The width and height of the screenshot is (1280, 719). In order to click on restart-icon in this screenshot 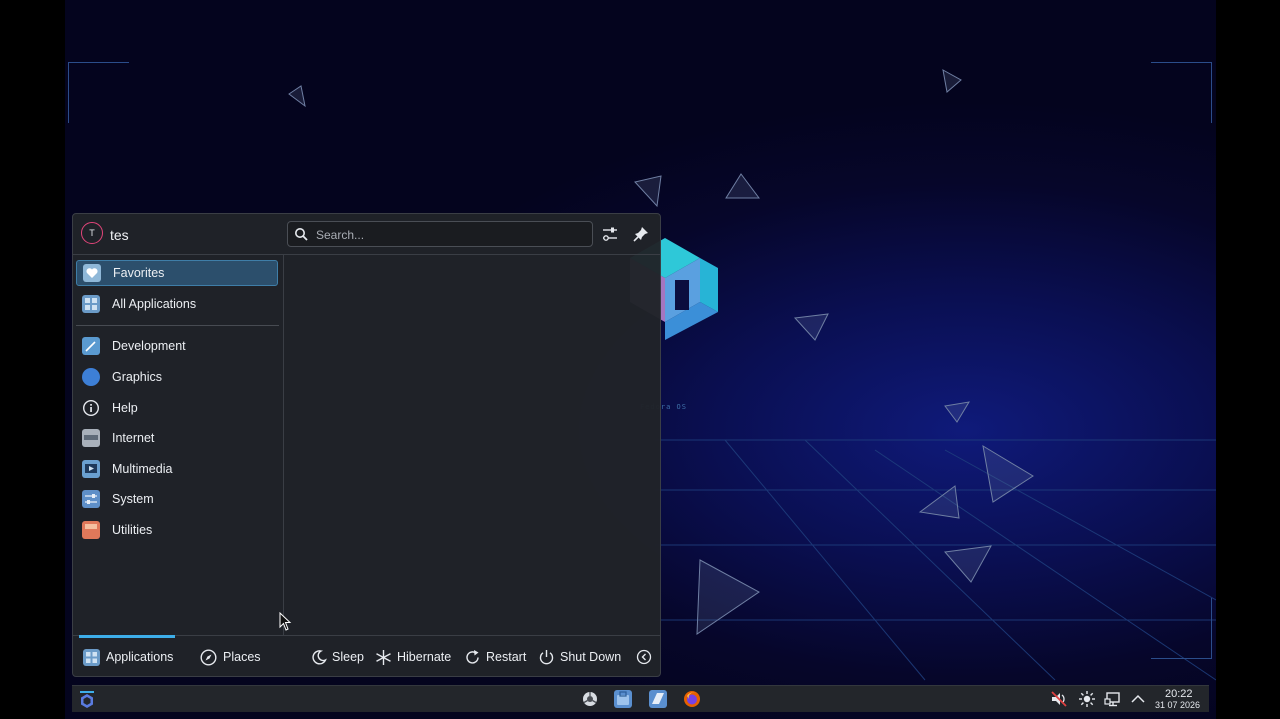, I will do `click(472, 656)`.